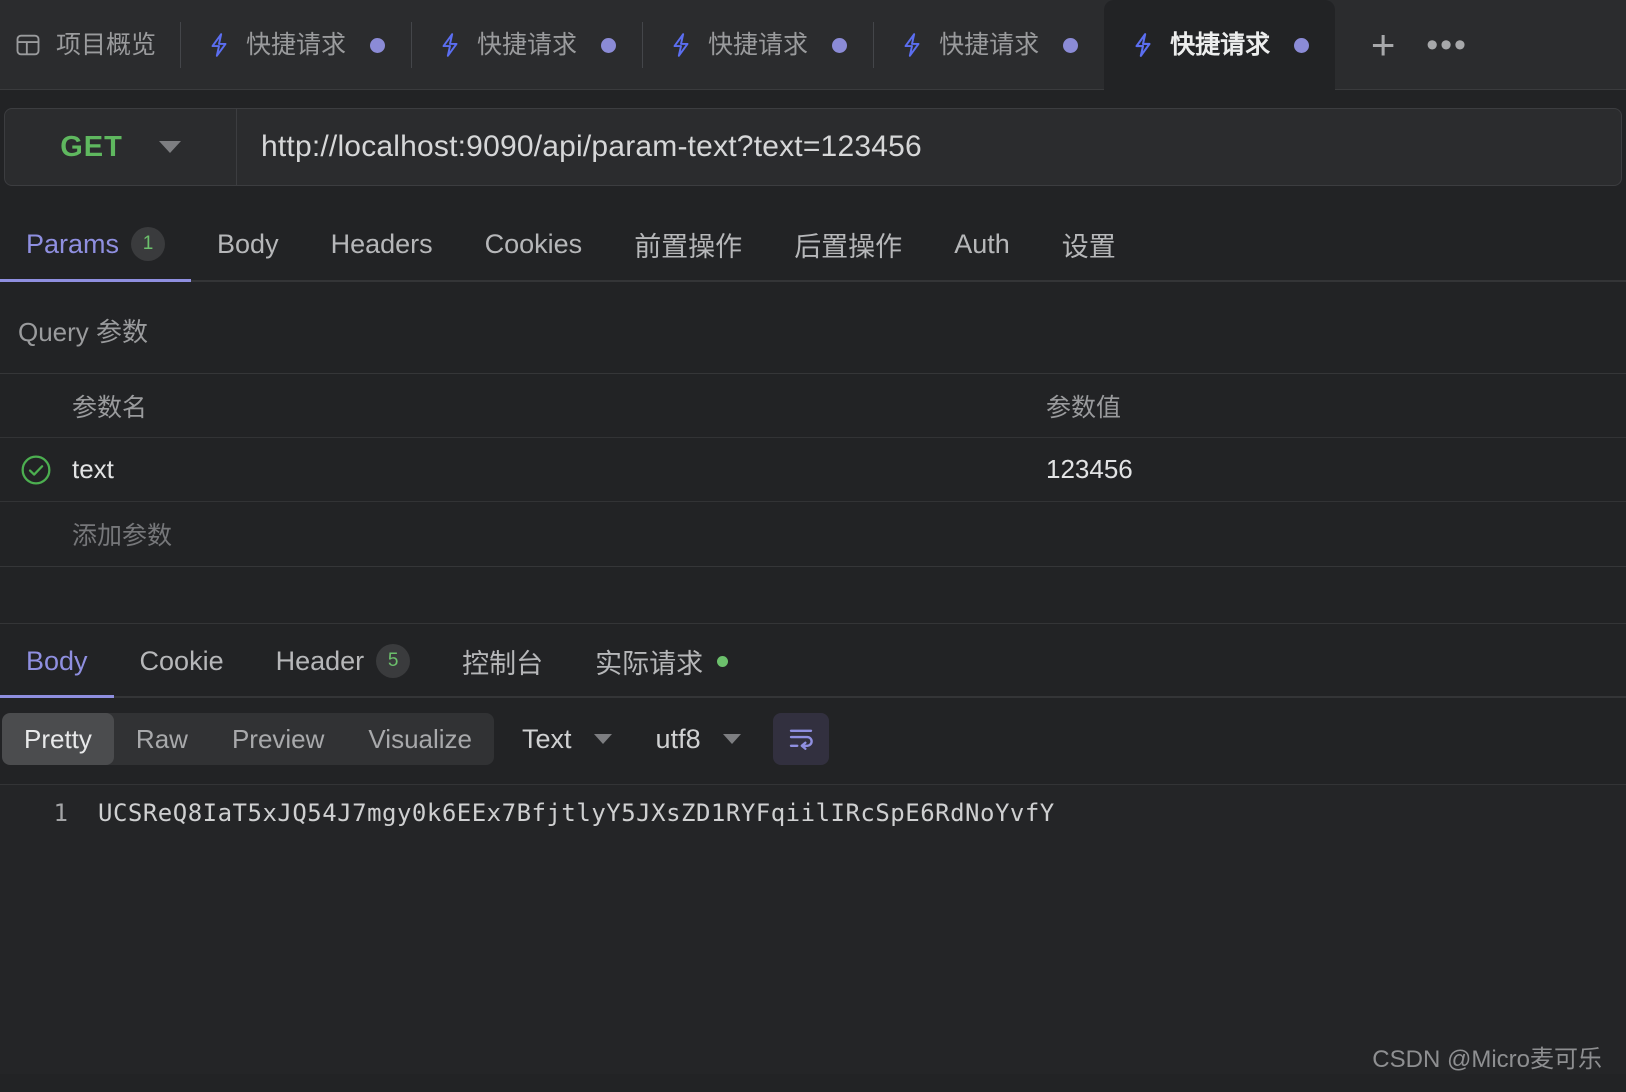  I want to click on header-count-badge: 5, so click(393, 661).